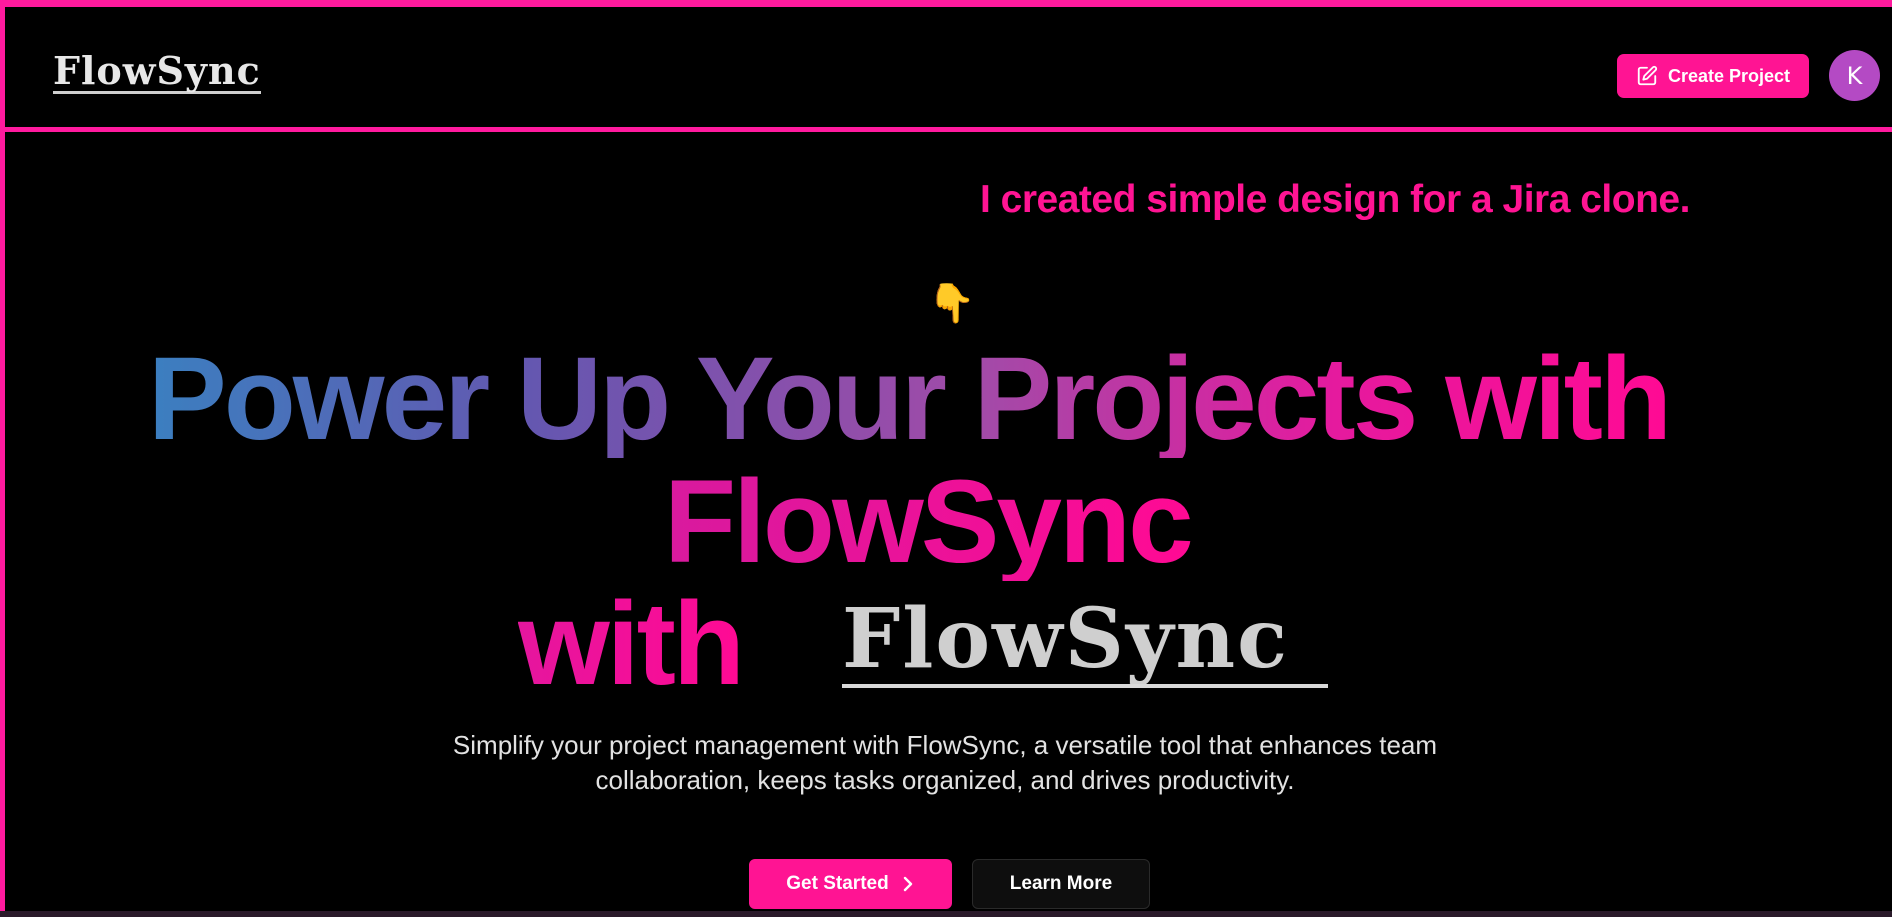  I want to click on hero-logo-underline, so click(1085, 686).